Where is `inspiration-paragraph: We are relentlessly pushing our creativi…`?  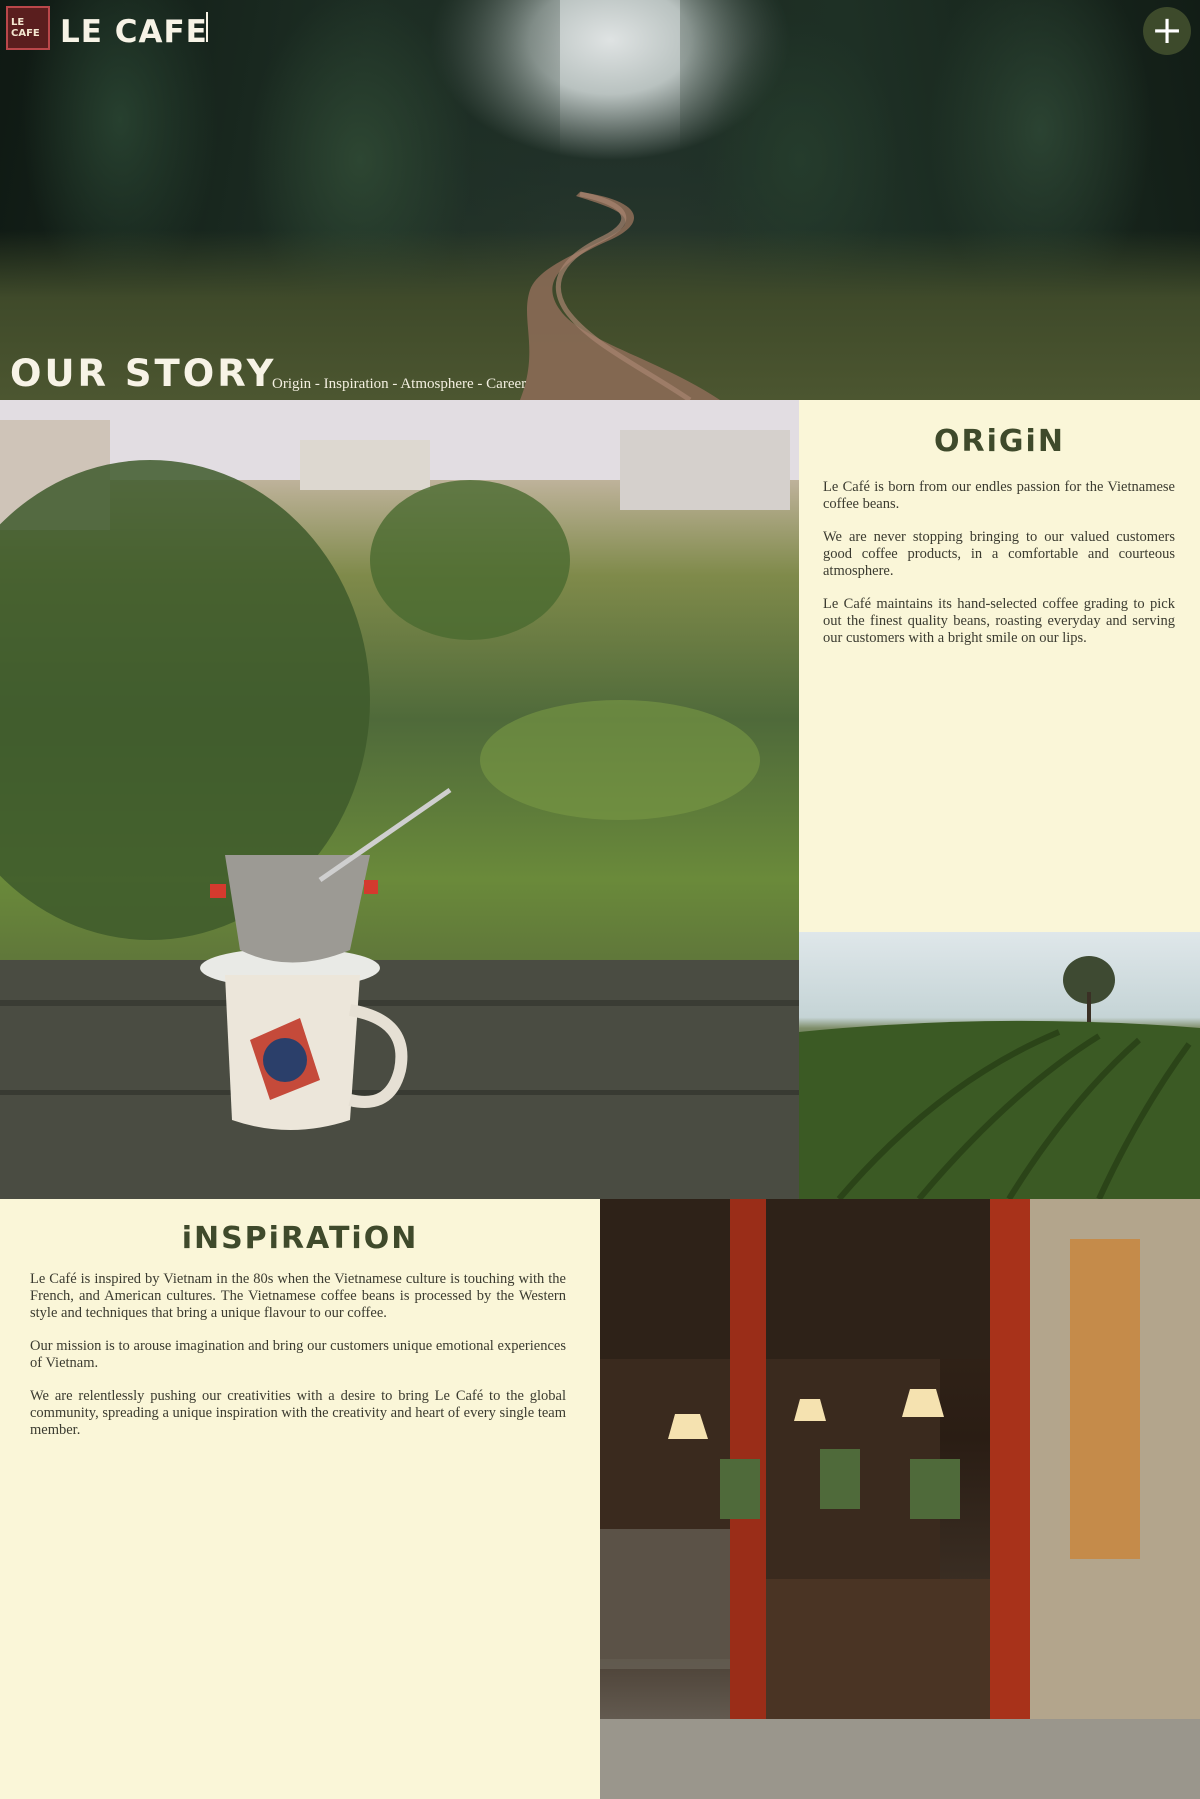
inspiration-paragraph: We are relentlessly pushing our creativi… is located at coordinates (298, 1413).